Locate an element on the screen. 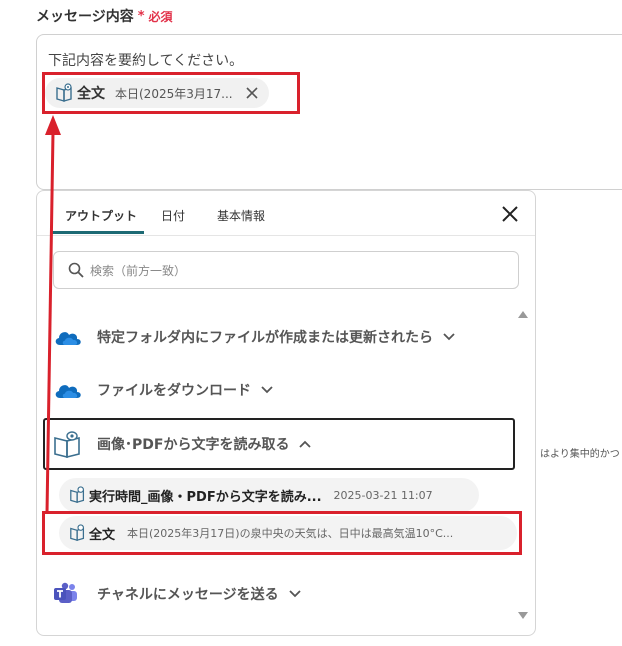 This screenshot has height=646, width=622. section-file-download: ファイルをダウンロード is located at coordinates (163, 390).